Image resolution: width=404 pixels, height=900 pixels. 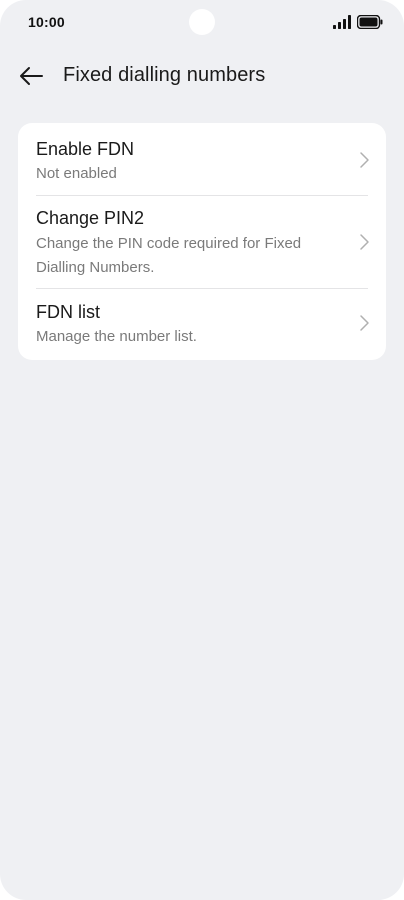 I want to click on enable-fdn-item: Enable FDN Not enabled, so click(x=202, y=159).